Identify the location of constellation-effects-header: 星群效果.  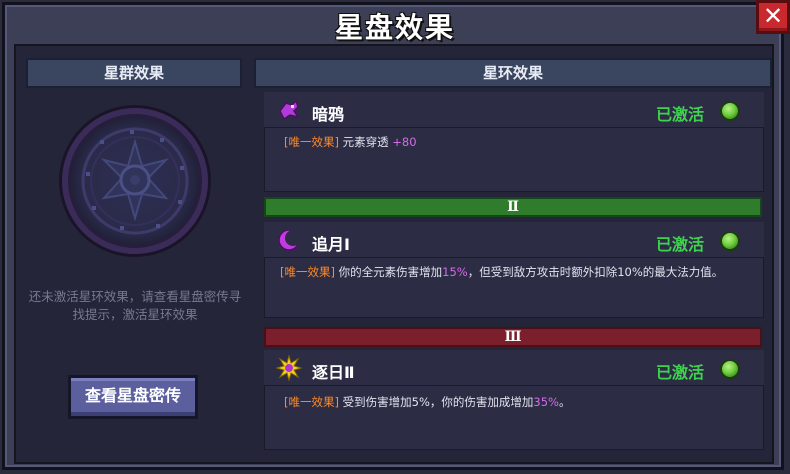
(134, 73).